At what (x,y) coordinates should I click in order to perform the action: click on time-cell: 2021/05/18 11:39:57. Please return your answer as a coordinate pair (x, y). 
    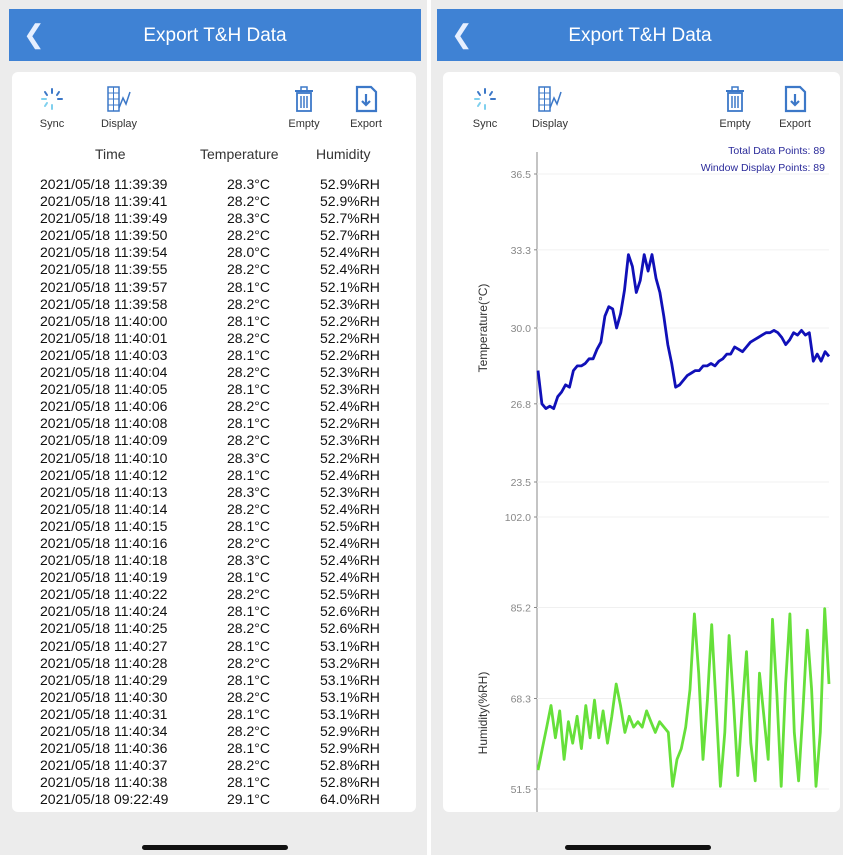
    Looking at the image, I should click on (104, 286).